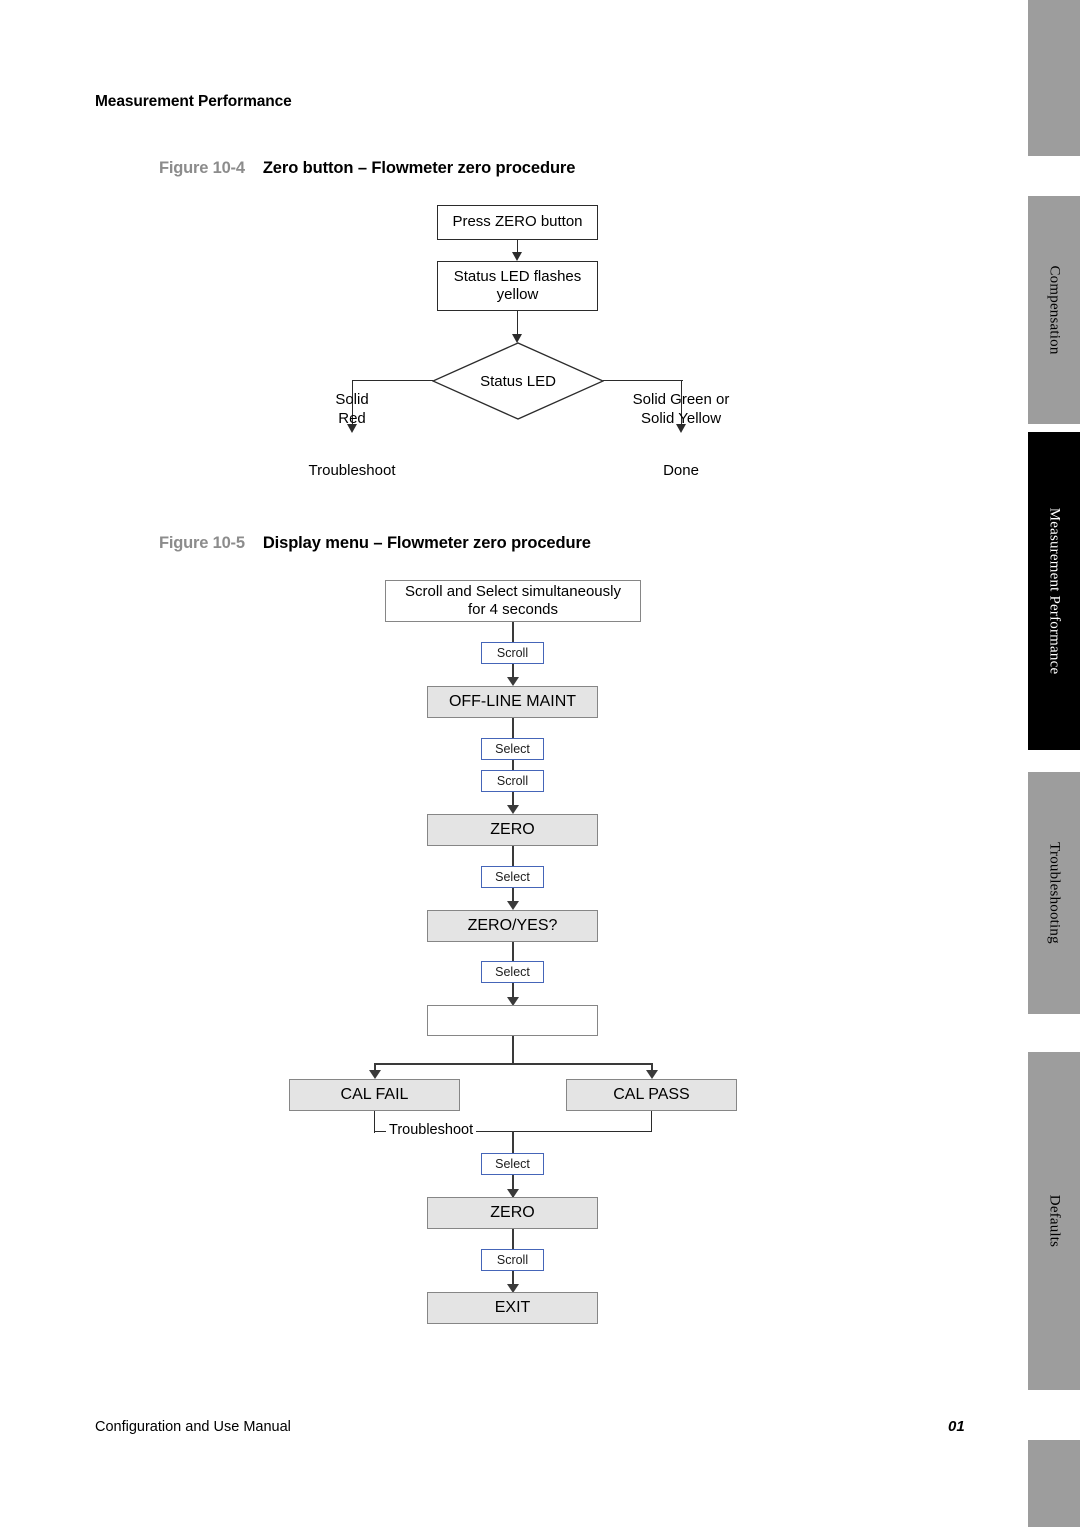 The image size is (1080, 1527). I want to click on figure-number: Figure 10-5, so click(202, 543).